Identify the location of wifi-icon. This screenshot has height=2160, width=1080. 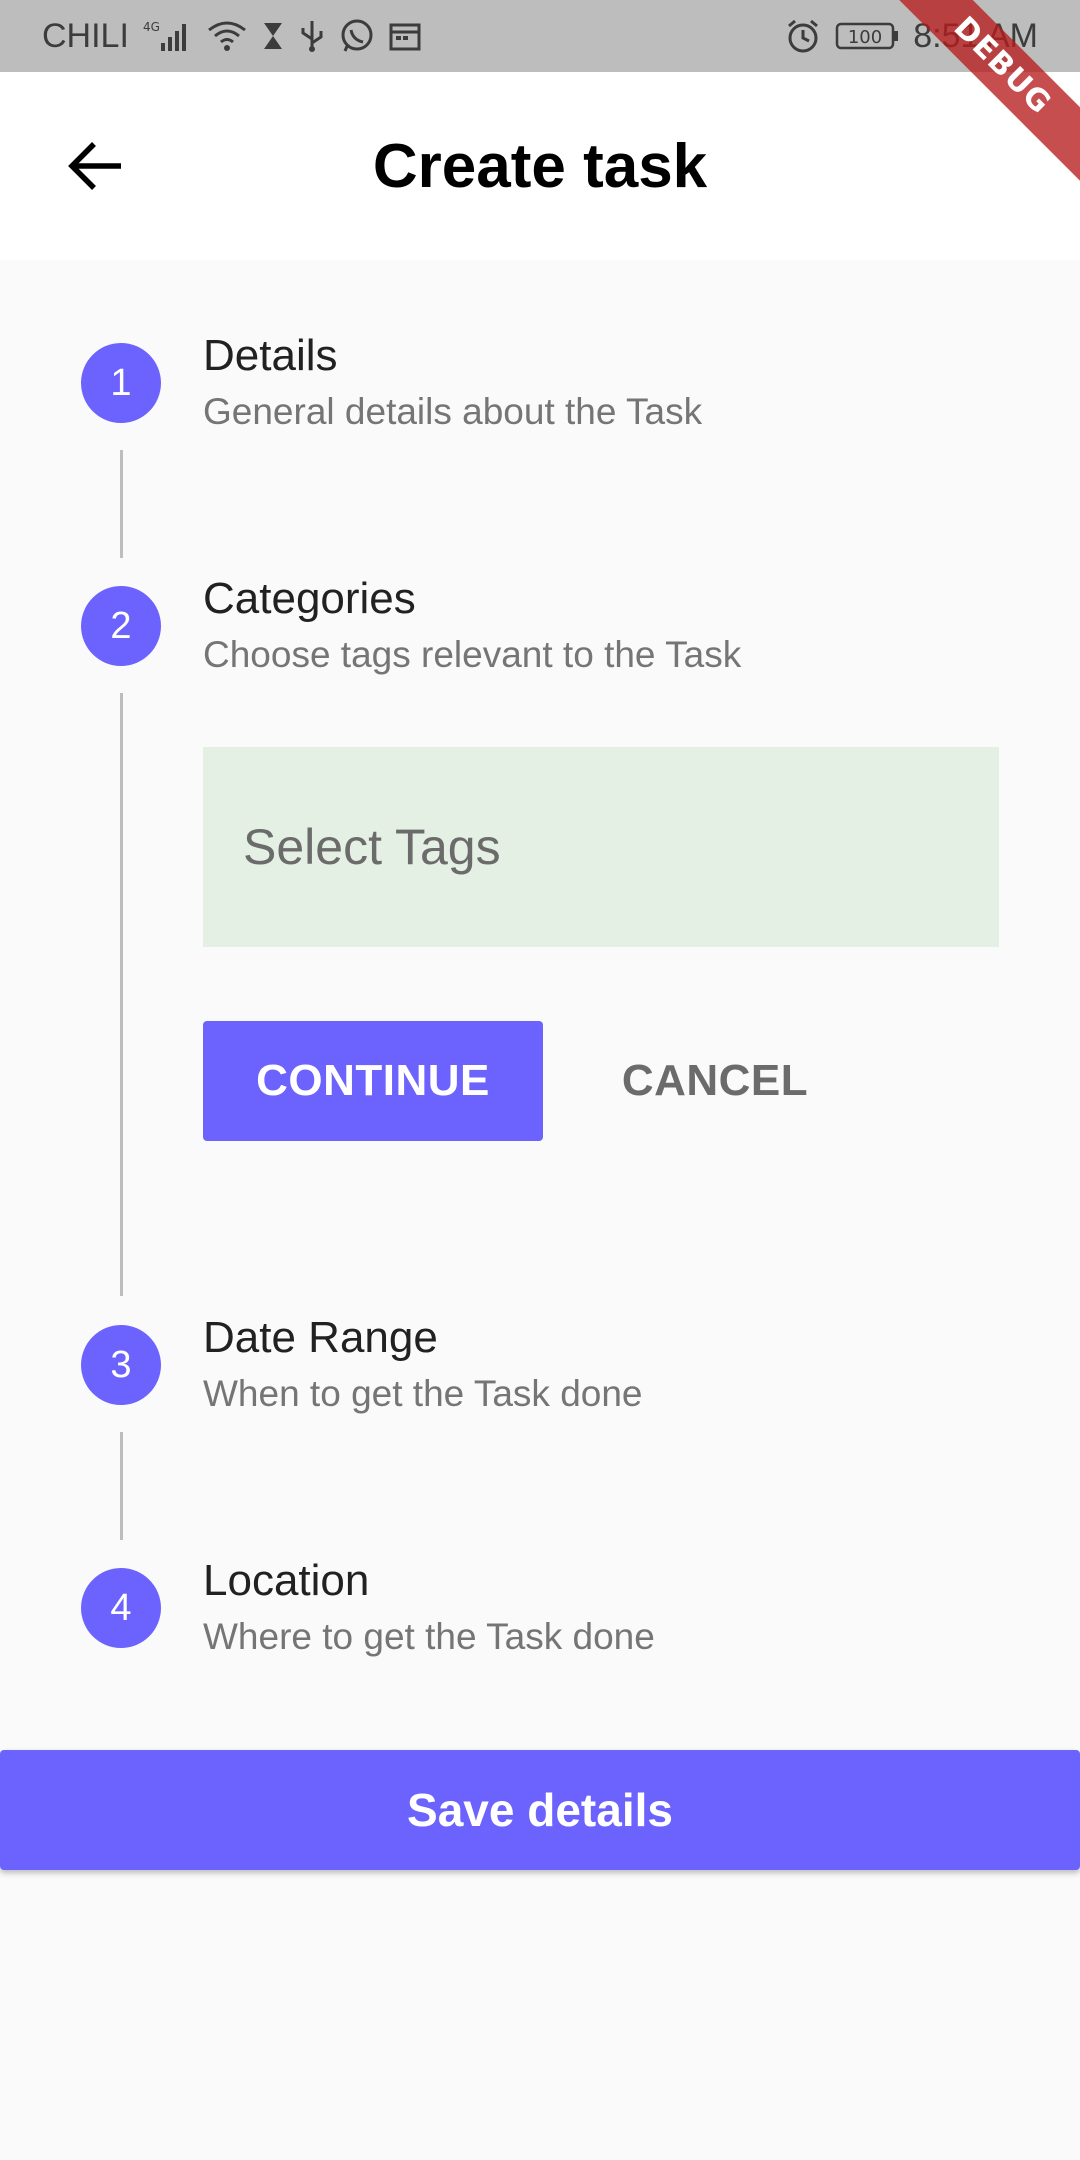
(227, 36).